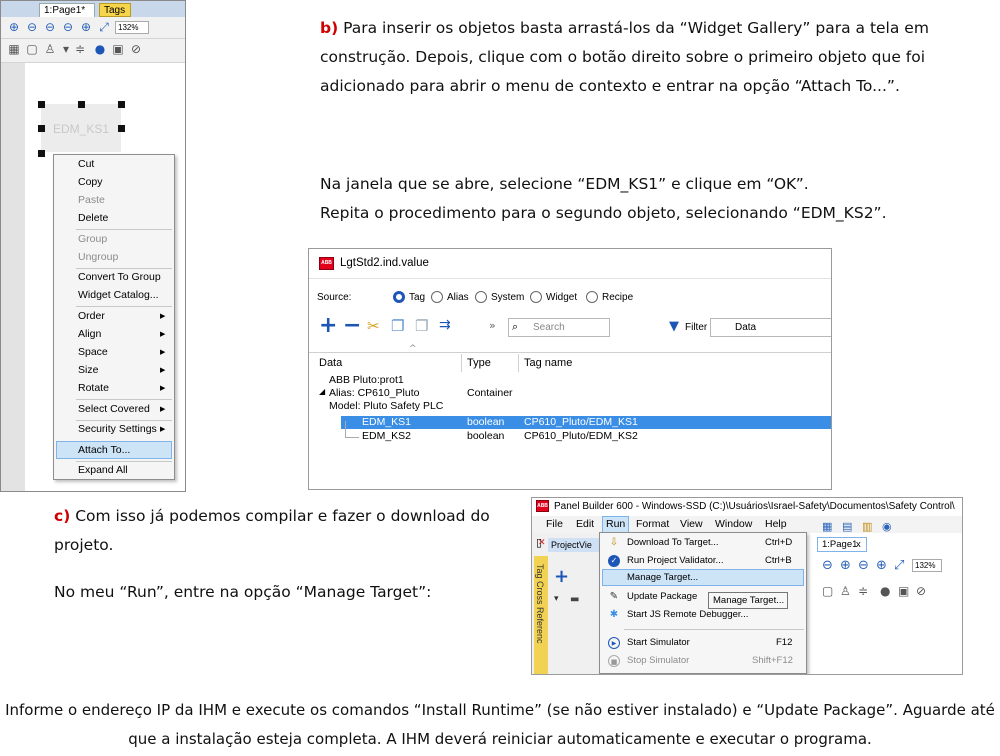 Image resolution: width=1000 pixels, height=756 pixels. Describe the element at coordinates (374, 393) in the screenshot. I see `tree-row-alias: Alias: CP610_Pluto` at that location.